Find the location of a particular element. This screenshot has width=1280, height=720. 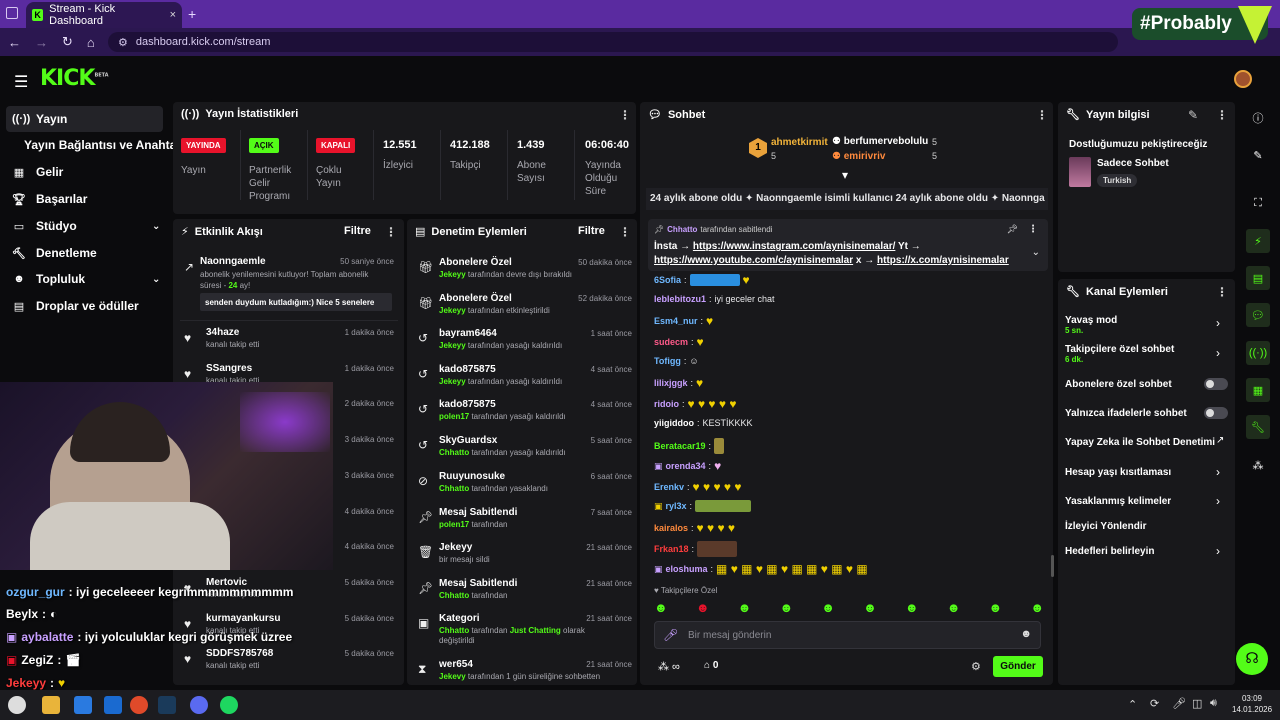

add-widget-icon: ⁂ is located at coordinates (1258, 465).